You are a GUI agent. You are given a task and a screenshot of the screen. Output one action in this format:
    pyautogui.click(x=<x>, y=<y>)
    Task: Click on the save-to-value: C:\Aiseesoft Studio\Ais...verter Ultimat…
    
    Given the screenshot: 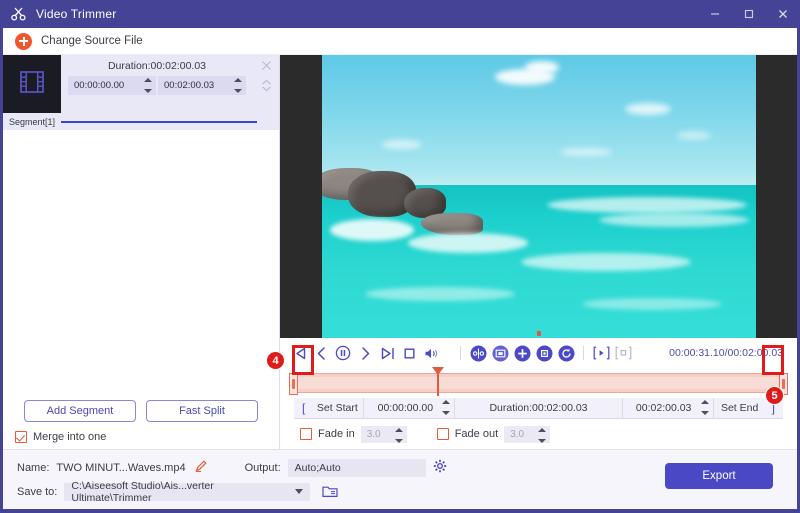 What is the action you would take?
    pyautogui.click(x=142, y=491)
    